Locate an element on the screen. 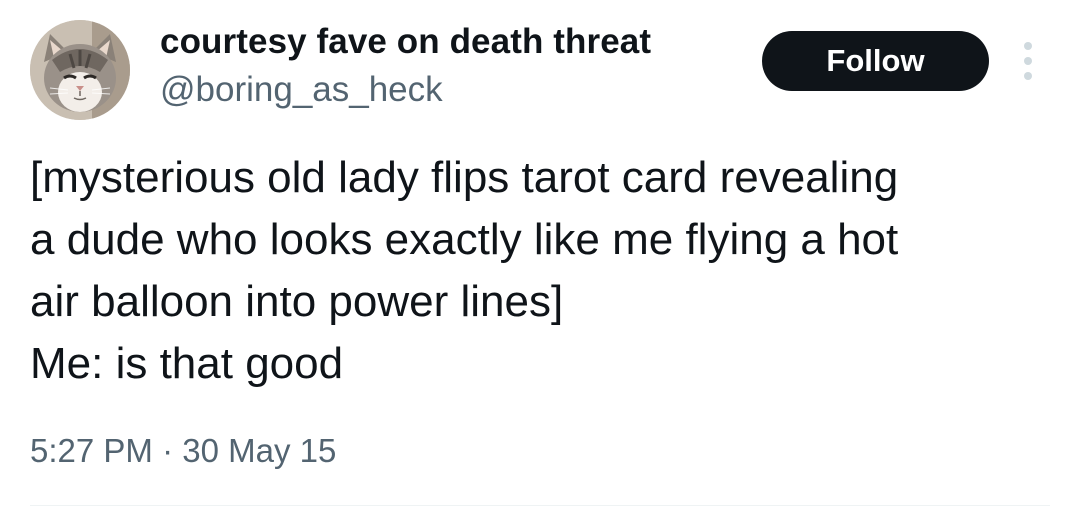 The width and height of the screenshot is (1080, 516). follow-button-label: Follow is located at coordinates (875, 60).